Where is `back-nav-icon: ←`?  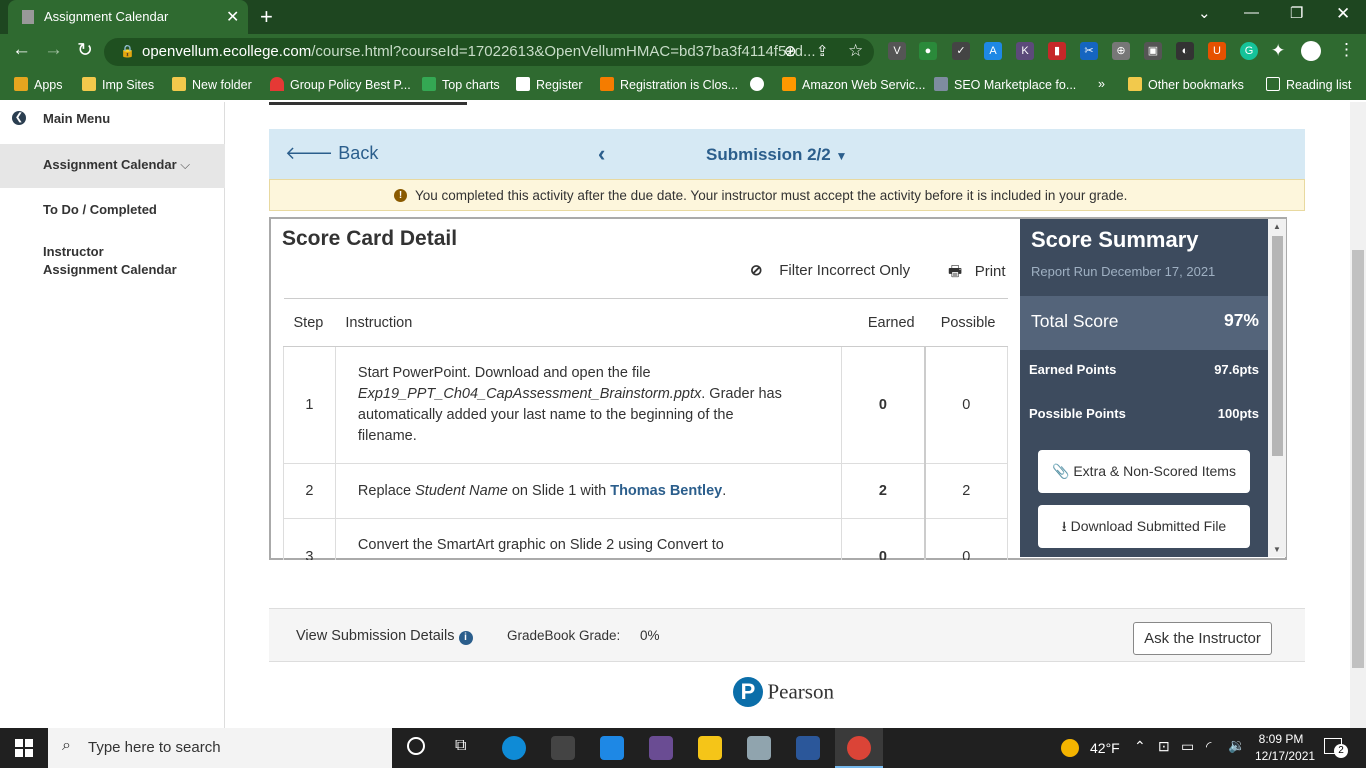
back-nav-icon: ← is located at coordinates (21, 50).